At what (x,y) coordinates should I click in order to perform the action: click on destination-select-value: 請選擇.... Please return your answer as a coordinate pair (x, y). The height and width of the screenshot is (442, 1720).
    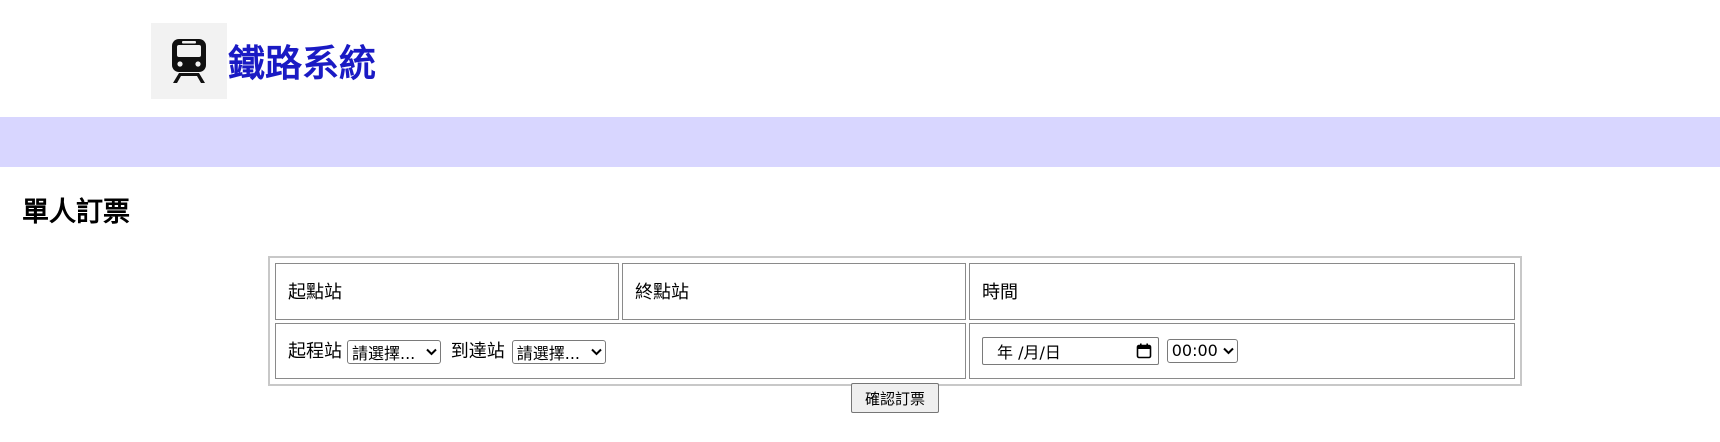
    Looking at the image, I should click on (548, 354).